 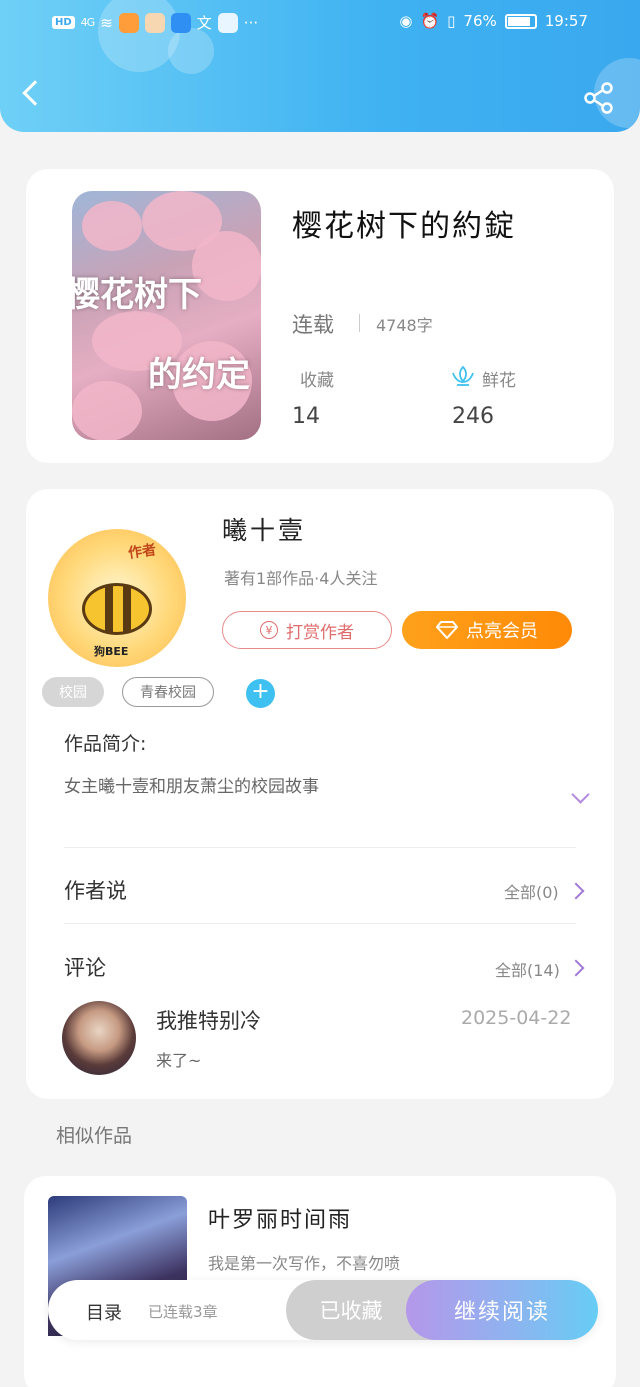 What do you see at coordinates (447, 630) in the screenshot?
I see `diamond-icon` at bounding box center [447, 630].